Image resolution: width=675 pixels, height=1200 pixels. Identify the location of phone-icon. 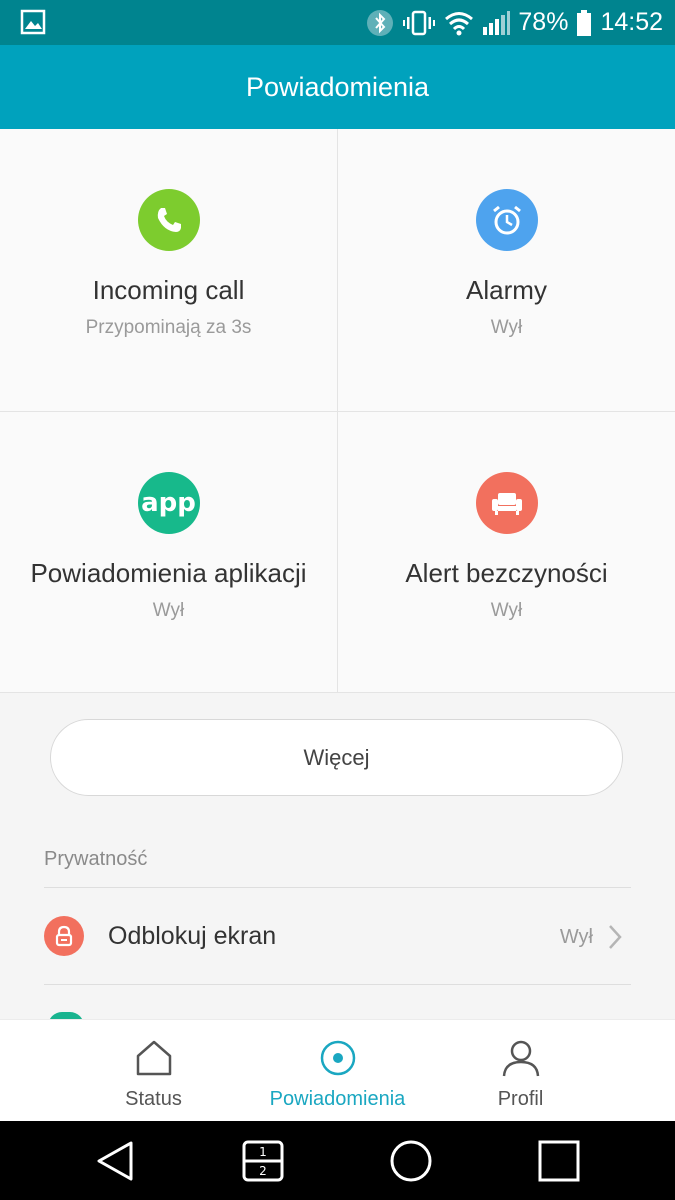
(168, 220).